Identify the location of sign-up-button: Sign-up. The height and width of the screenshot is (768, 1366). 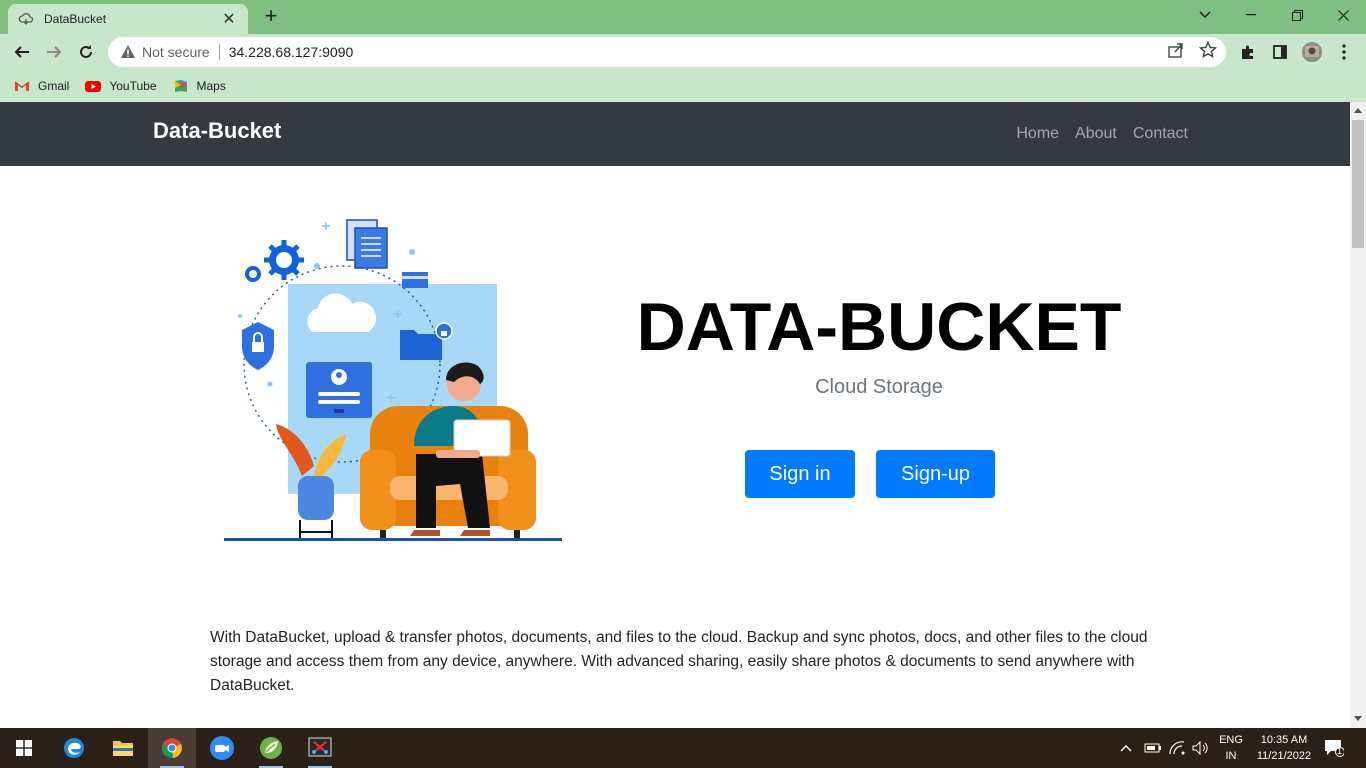
(935, 474).